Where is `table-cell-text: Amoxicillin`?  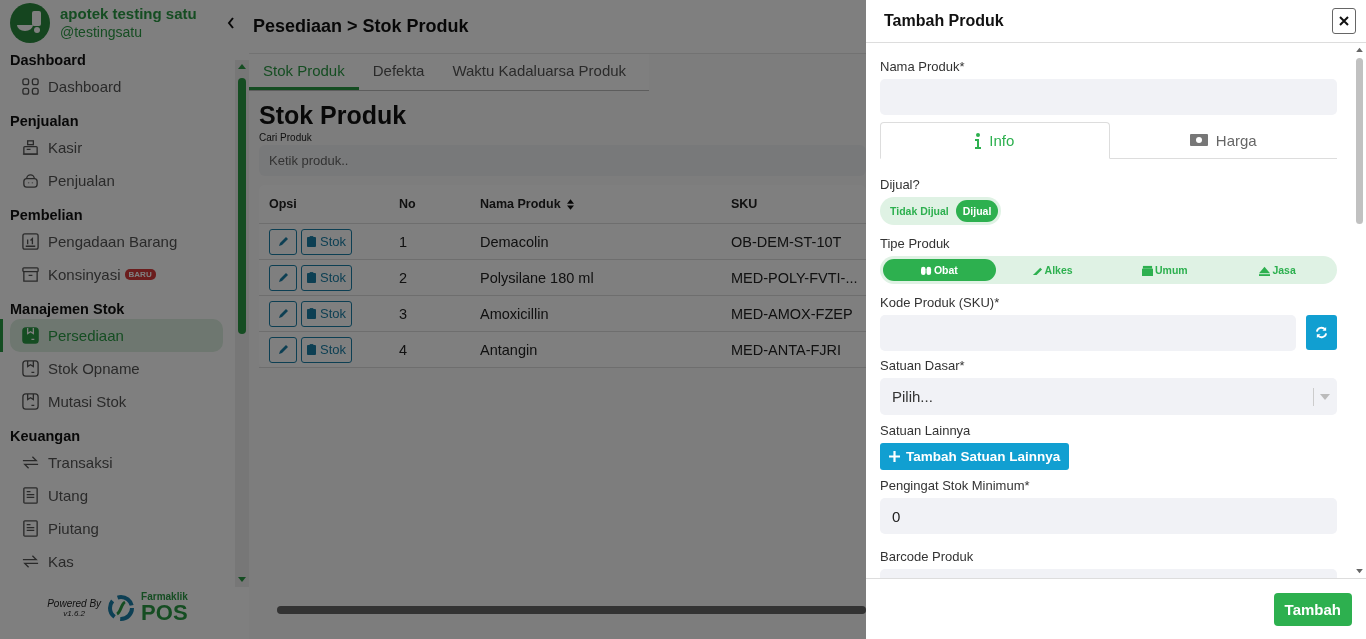 table-cell-text: Amoxicillin is located at coordinates (514, 313).